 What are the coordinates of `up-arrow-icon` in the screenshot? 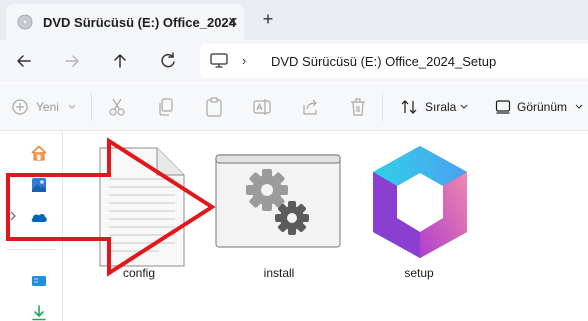 It's located at (120, 61).